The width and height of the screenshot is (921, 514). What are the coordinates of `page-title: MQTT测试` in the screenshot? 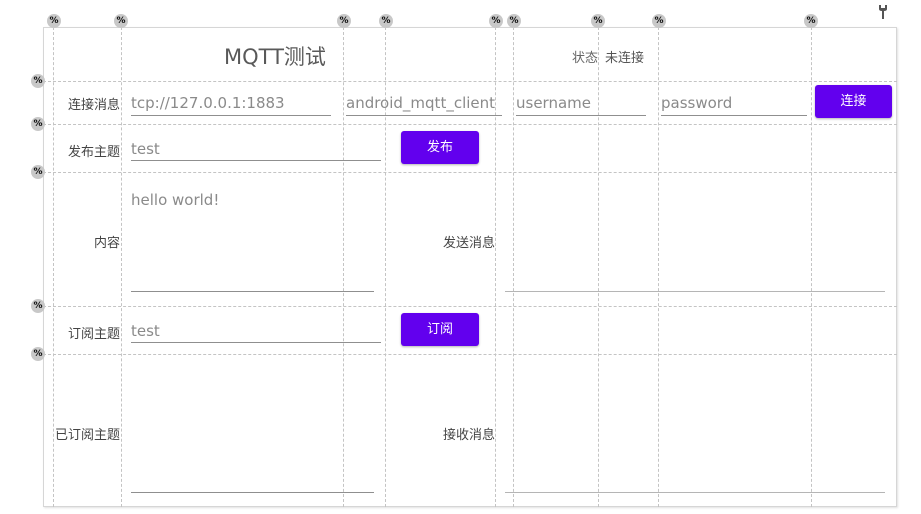 It's located at (275, 57).